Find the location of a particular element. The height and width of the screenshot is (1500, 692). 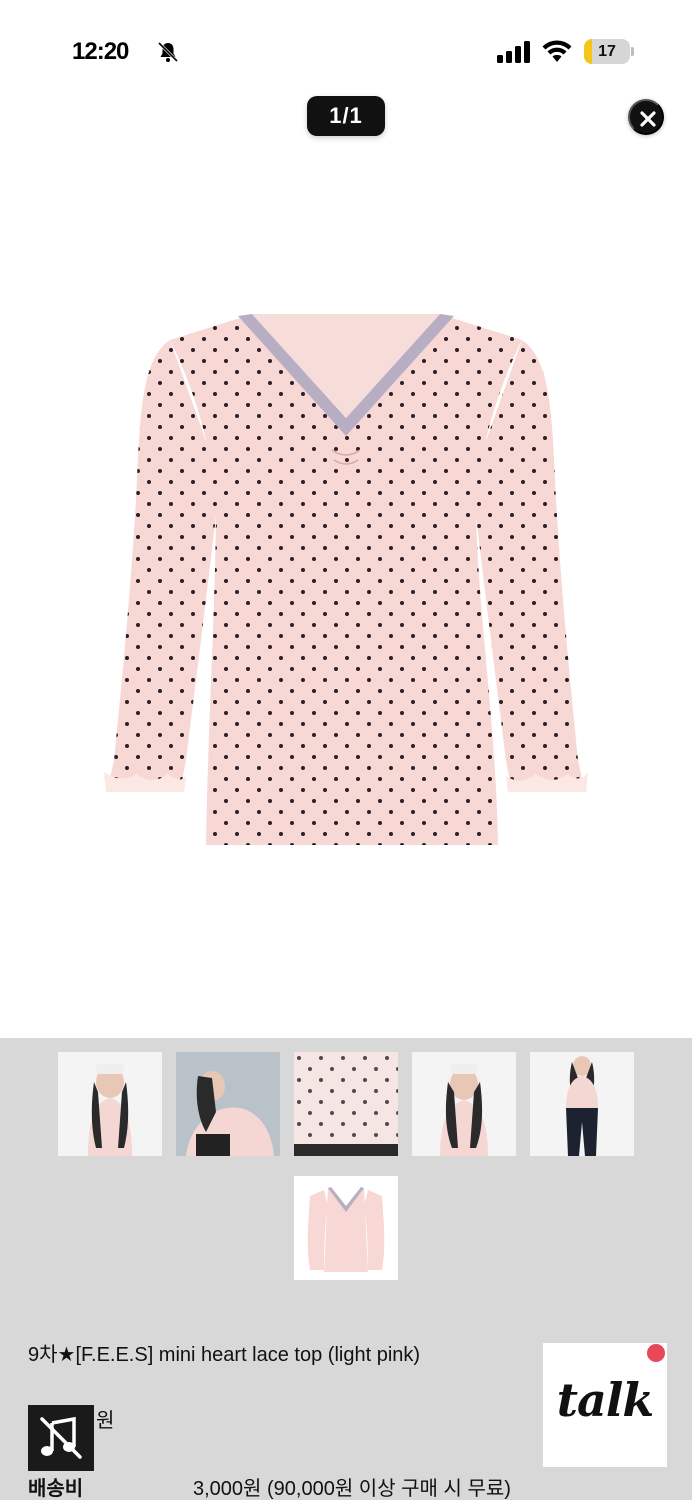

notification-dot is located at coordinates (656, 1353).